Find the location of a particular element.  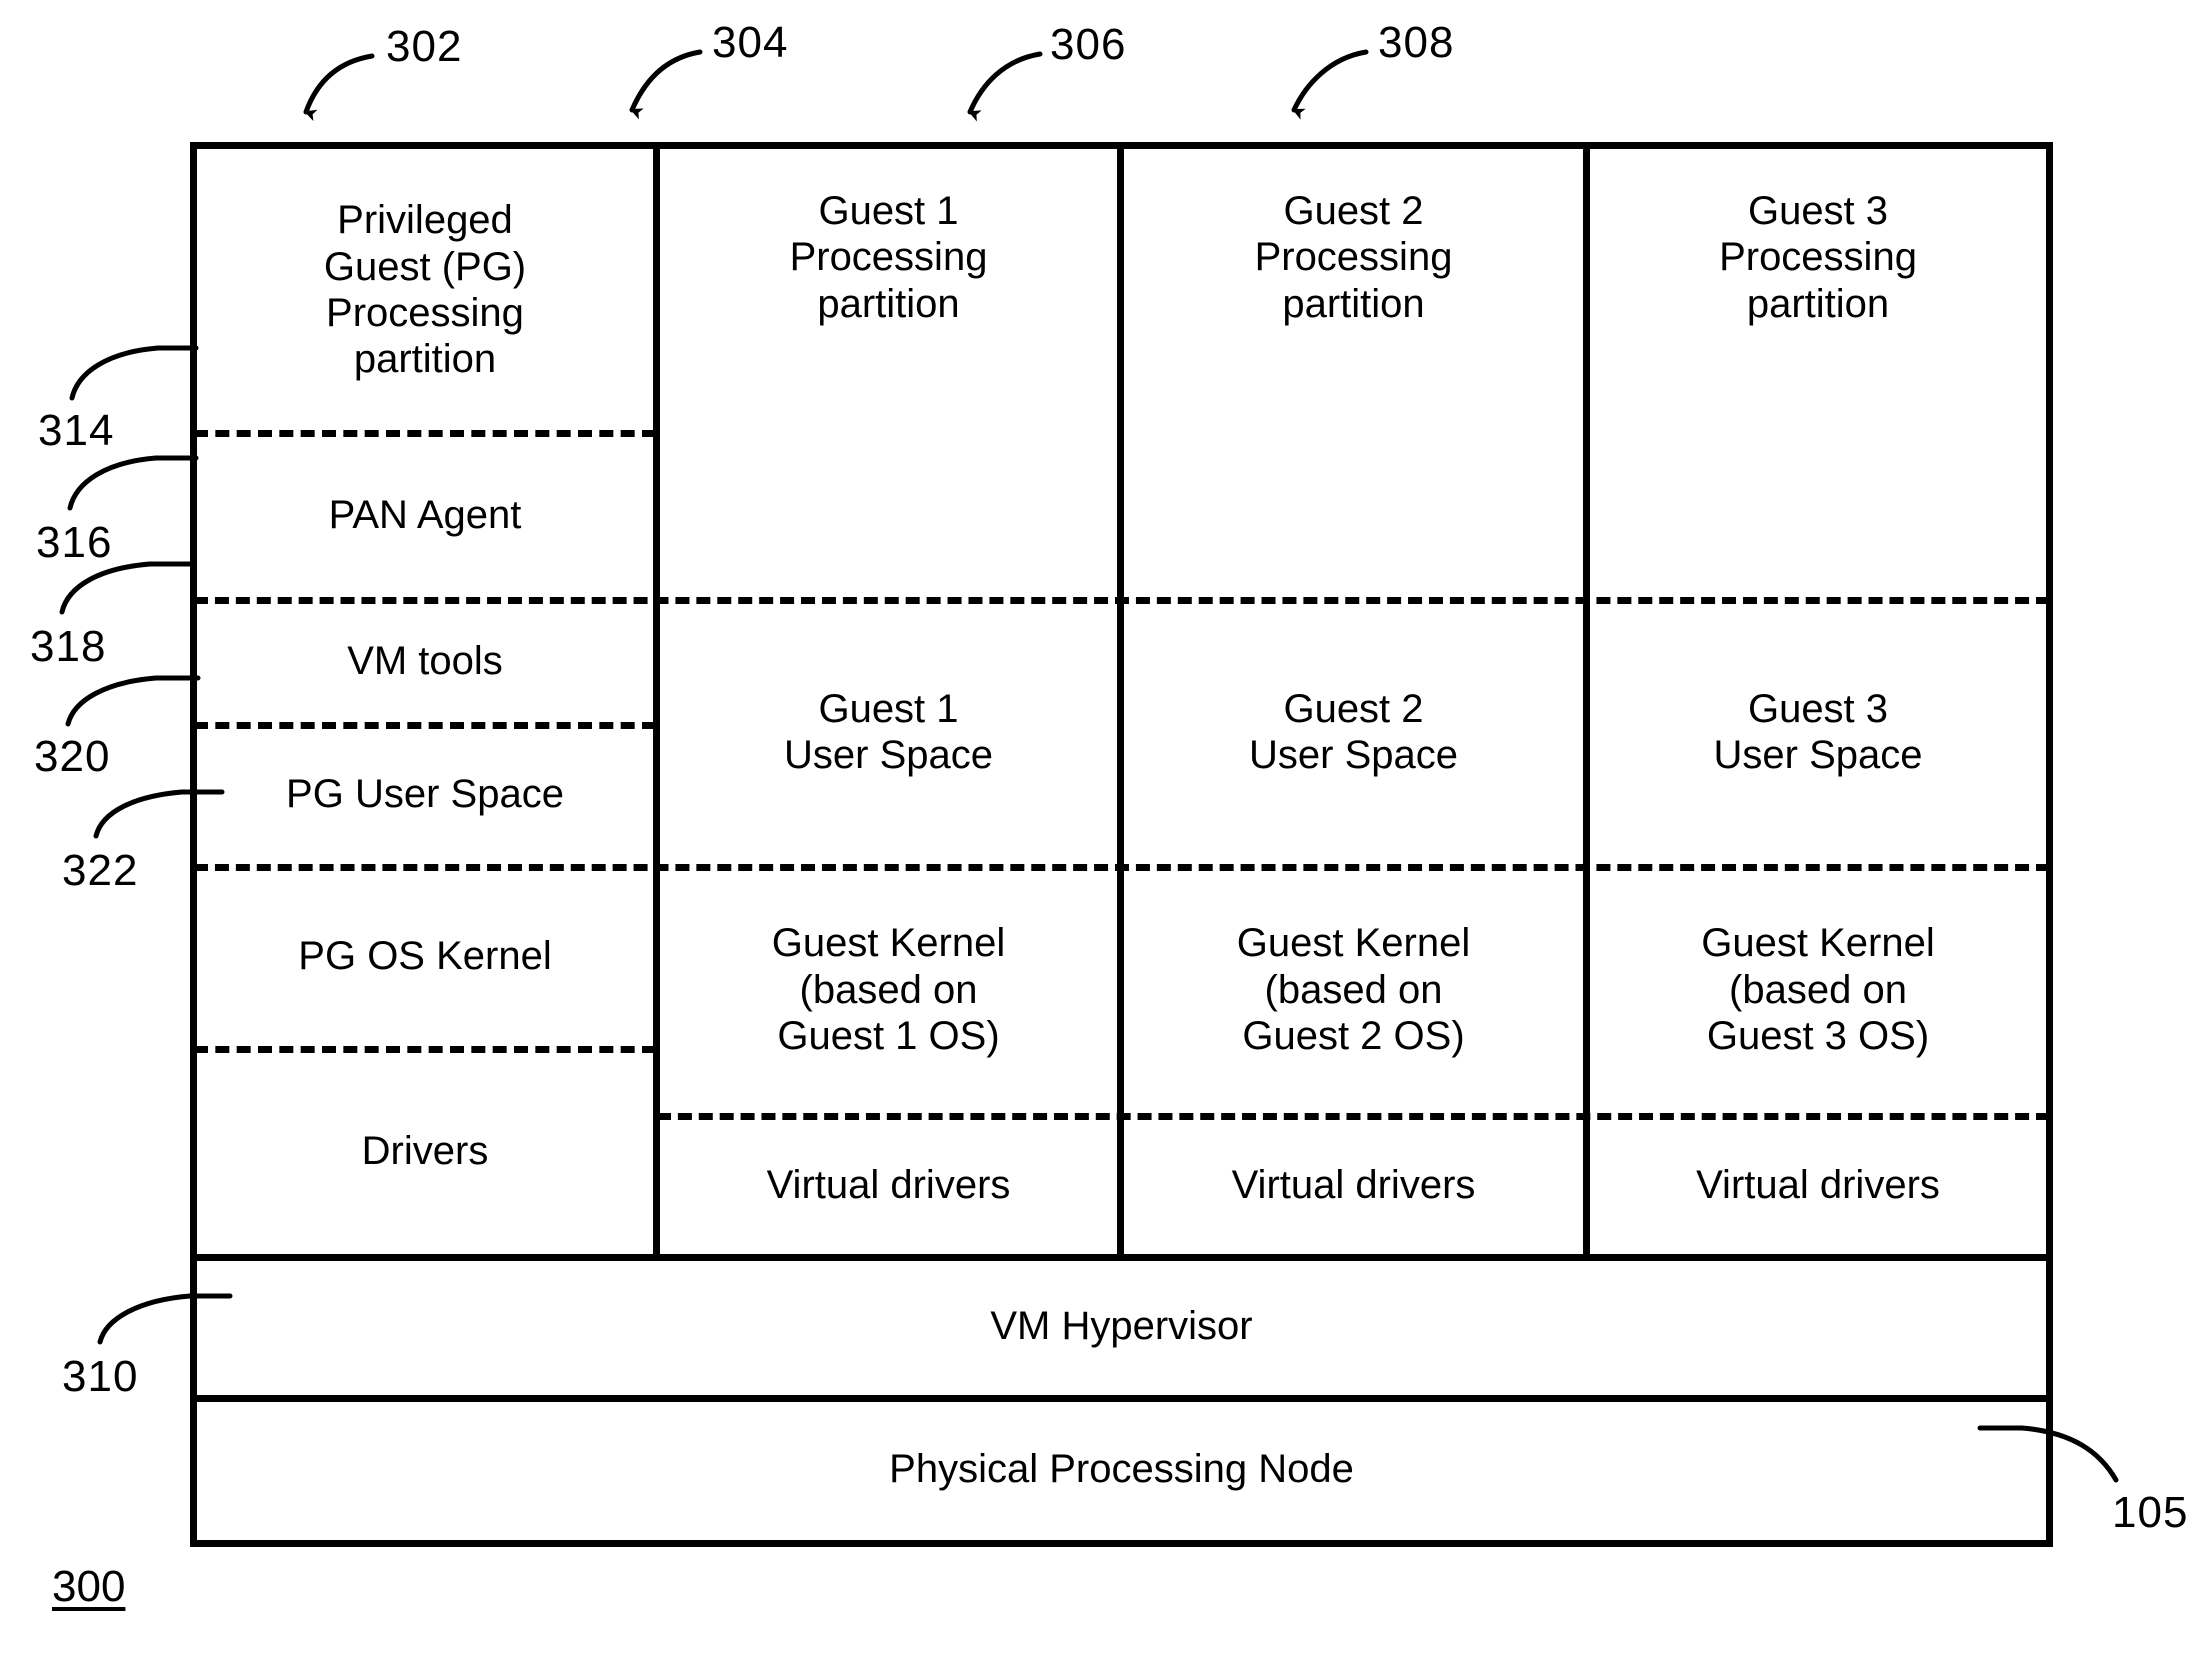

guest-2-user-space-cell: Guest 2 User Space is located at coordinates (1353, 731).